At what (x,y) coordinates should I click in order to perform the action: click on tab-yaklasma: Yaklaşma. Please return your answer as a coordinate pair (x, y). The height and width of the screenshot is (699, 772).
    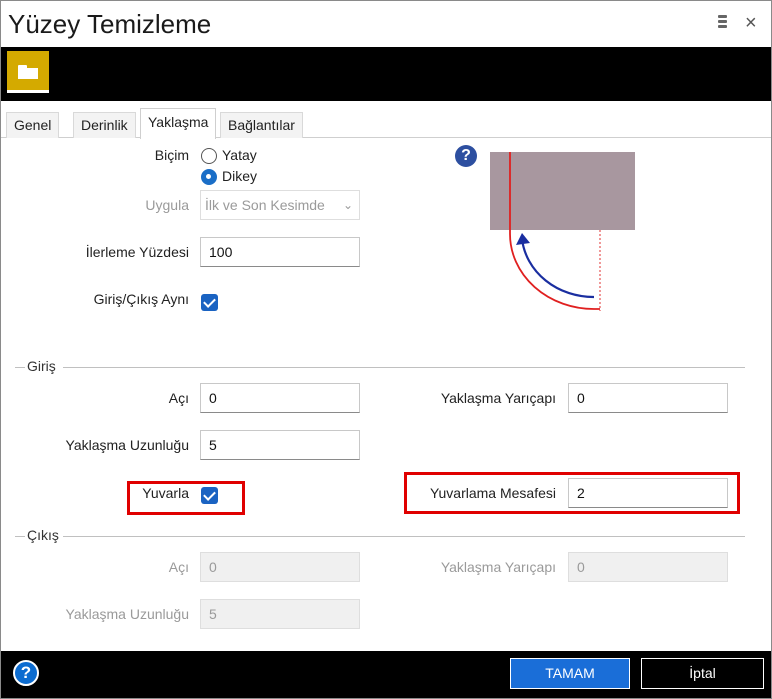
    Looking at the image, I should click on (178, 123).